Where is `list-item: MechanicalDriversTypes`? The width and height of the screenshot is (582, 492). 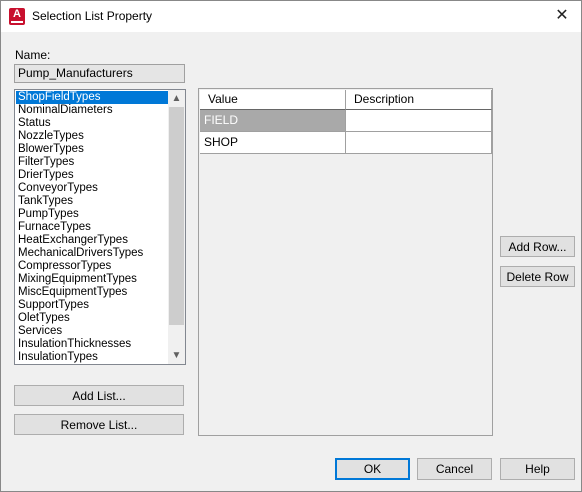 list-item: MechanicalDriversTypes is located at coordinates (92, 253).